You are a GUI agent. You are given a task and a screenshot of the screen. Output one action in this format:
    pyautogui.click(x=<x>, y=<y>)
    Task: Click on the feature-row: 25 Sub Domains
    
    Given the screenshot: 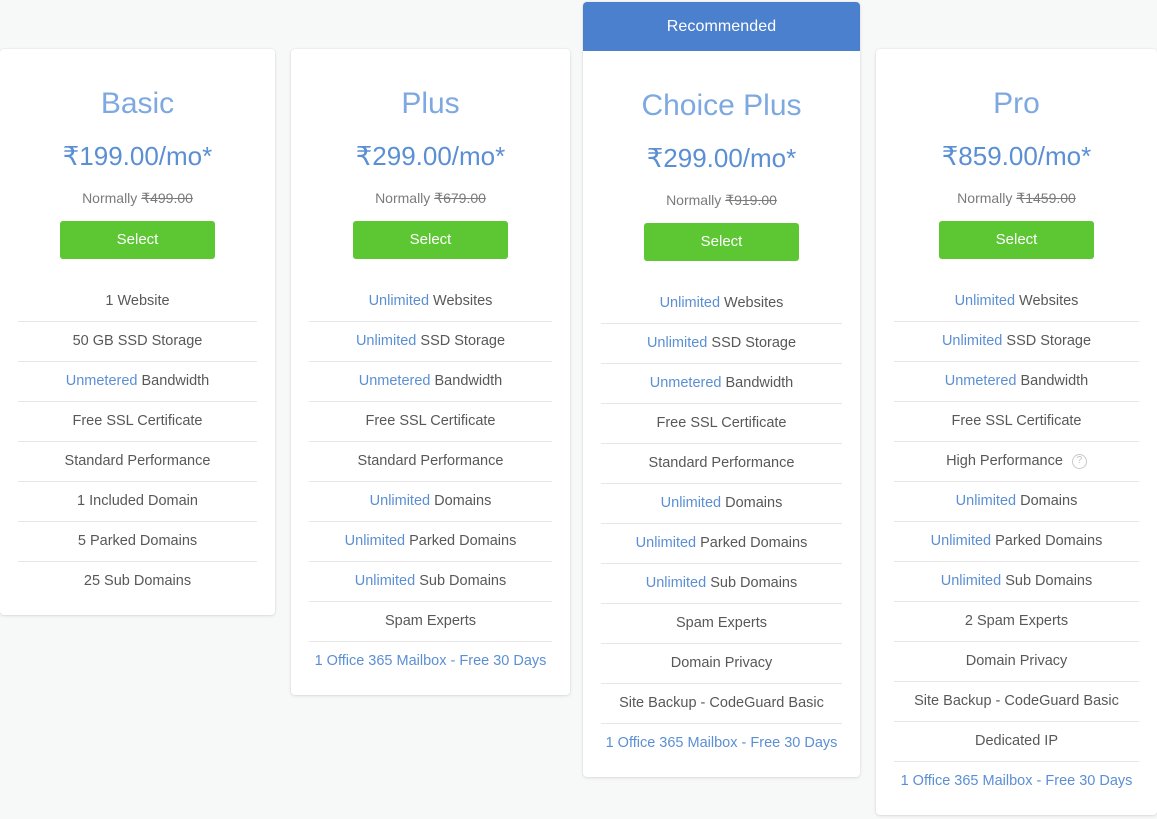 What is the action you would take?
    pyautogui.click(x=137, y=580)
    